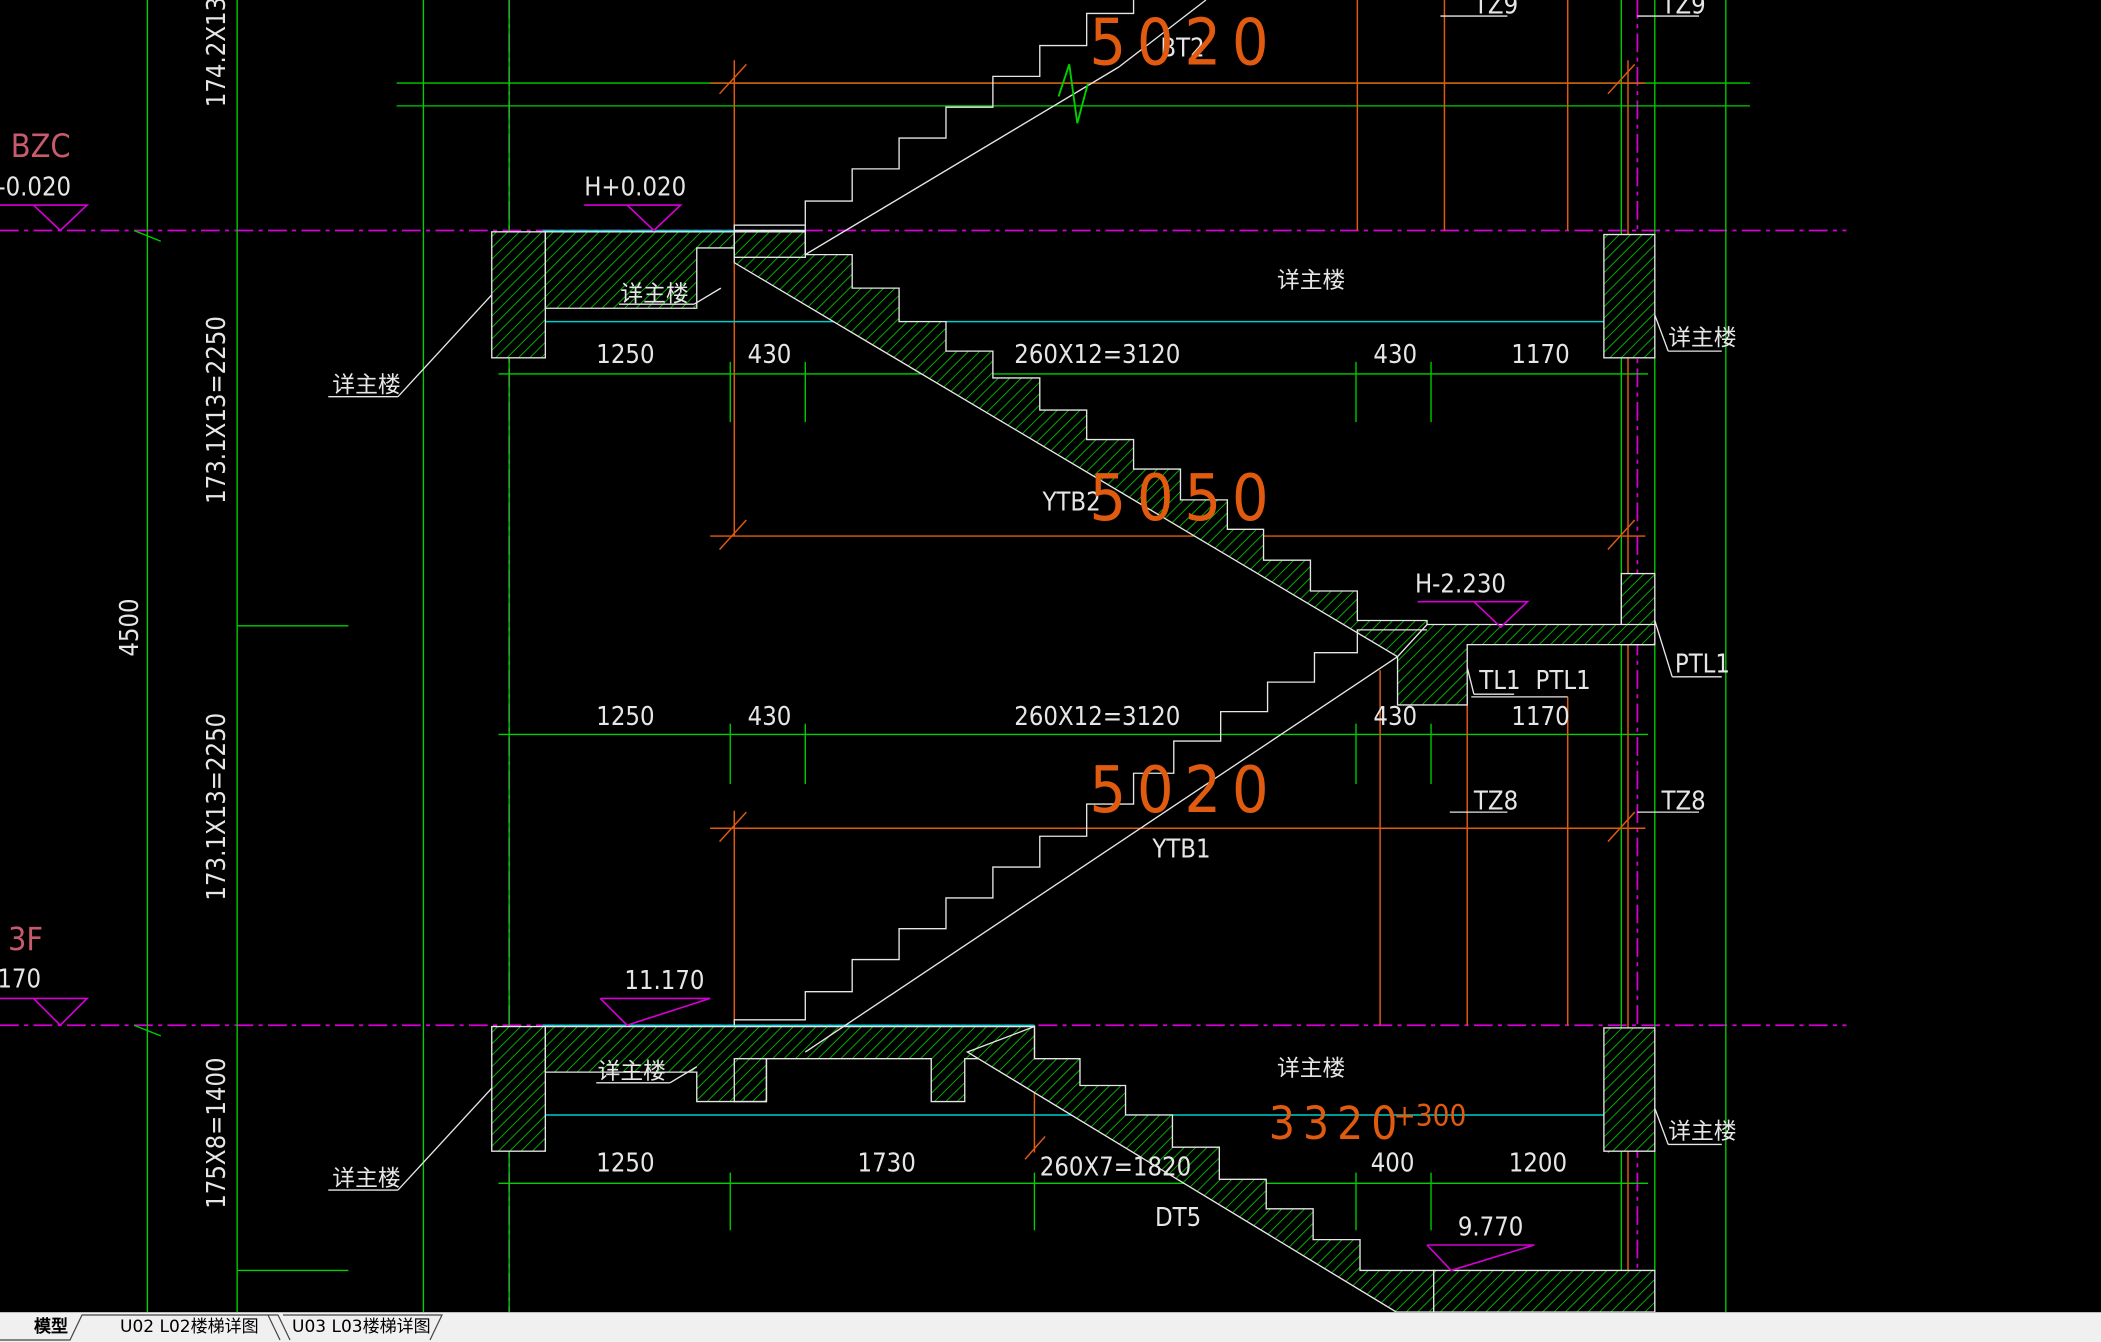 The width and height of the screenshot is (2101, 1342). I want to click on elevation-label-bottom-left: 170, so click(20, 980).